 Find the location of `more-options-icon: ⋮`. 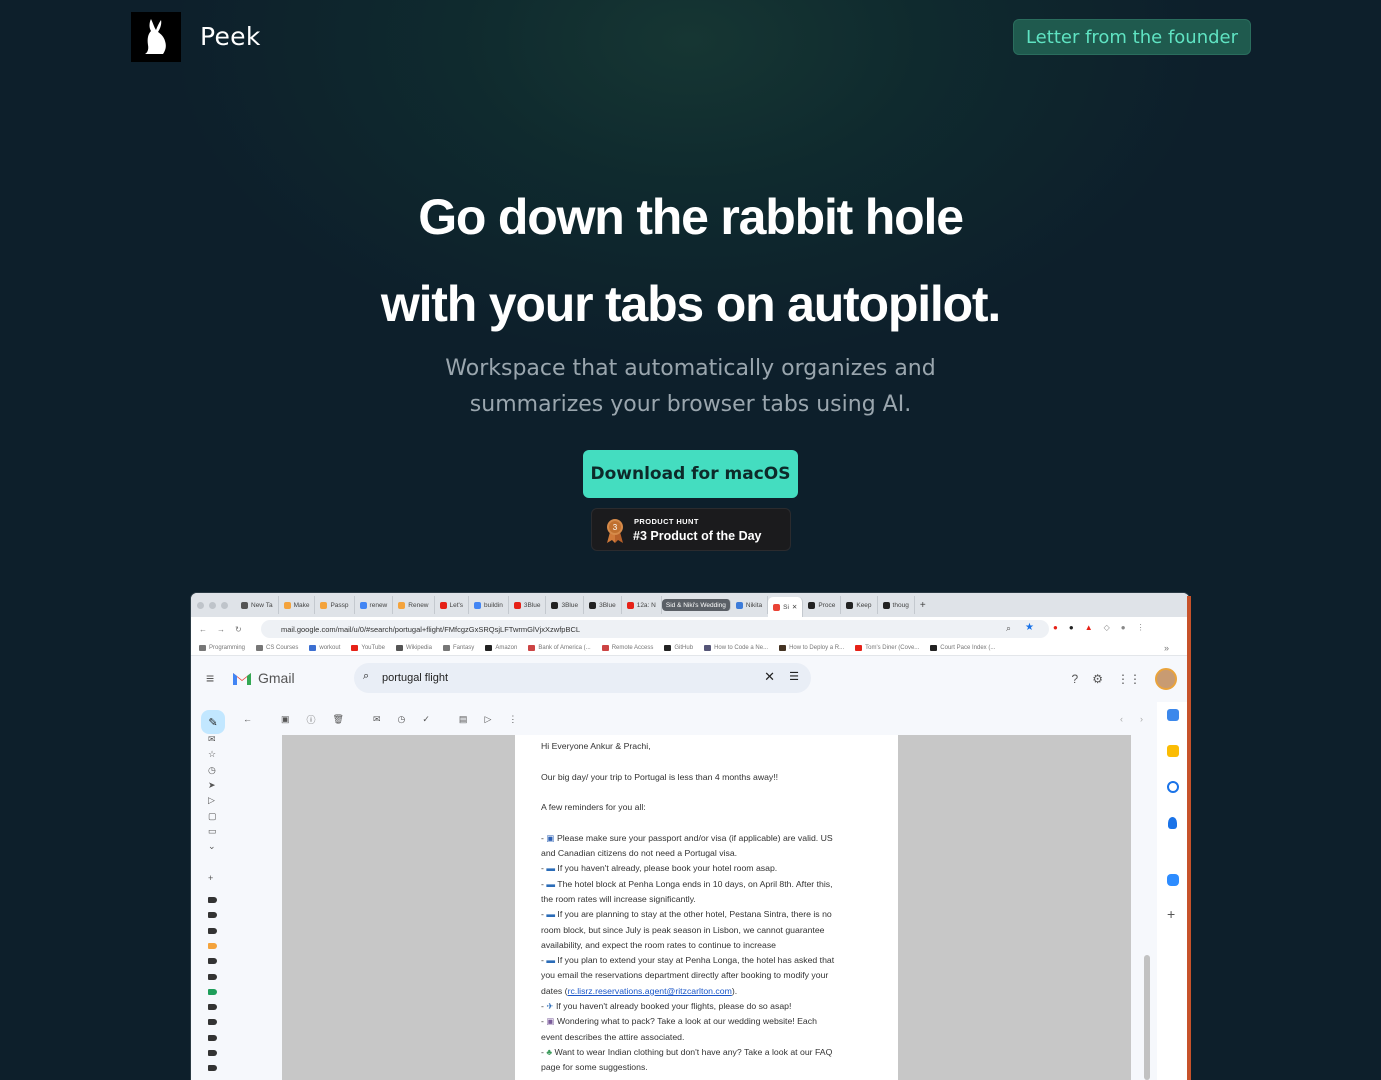

more-options-icon: ⋮ is located at coordinates (512, 719).